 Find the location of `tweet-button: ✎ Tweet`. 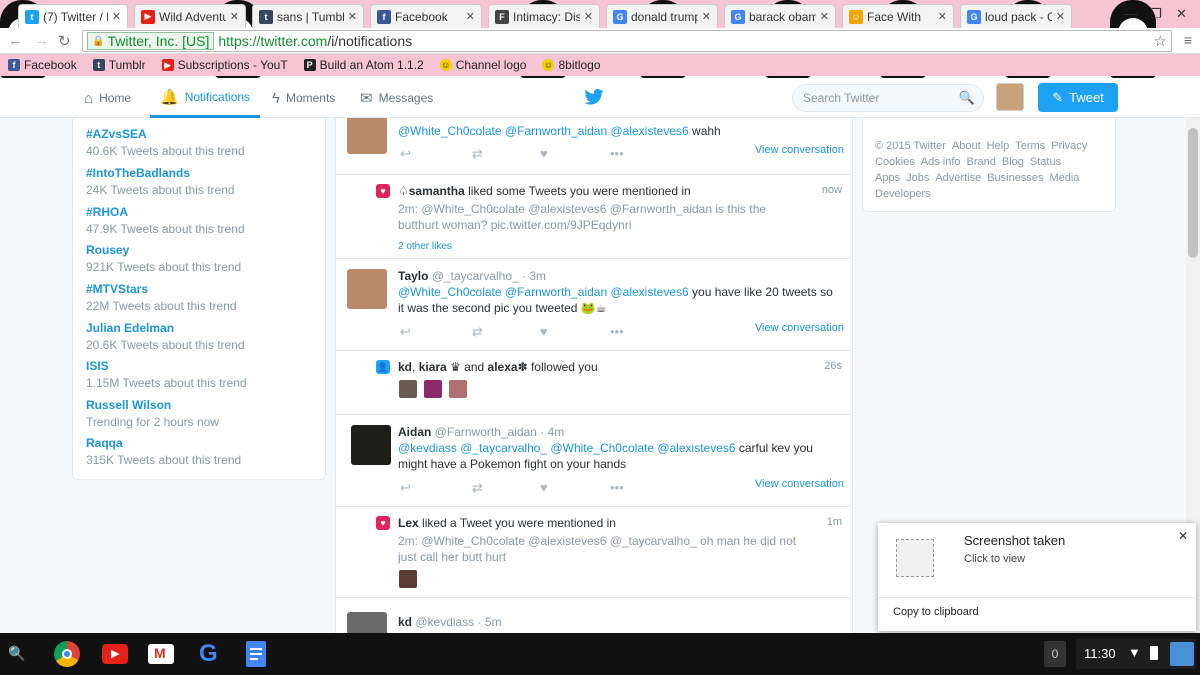

tweet-button: ✎ Tweet is located at coordinates (1078, 97).